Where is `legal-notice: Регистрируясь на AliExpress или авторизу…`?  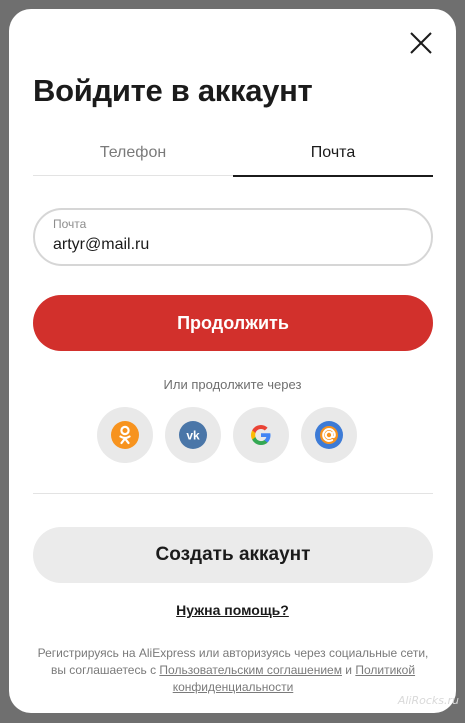
legal-notice: Регистрируясь на AliExpress или авторизу… is located at coordinates (233, 670).